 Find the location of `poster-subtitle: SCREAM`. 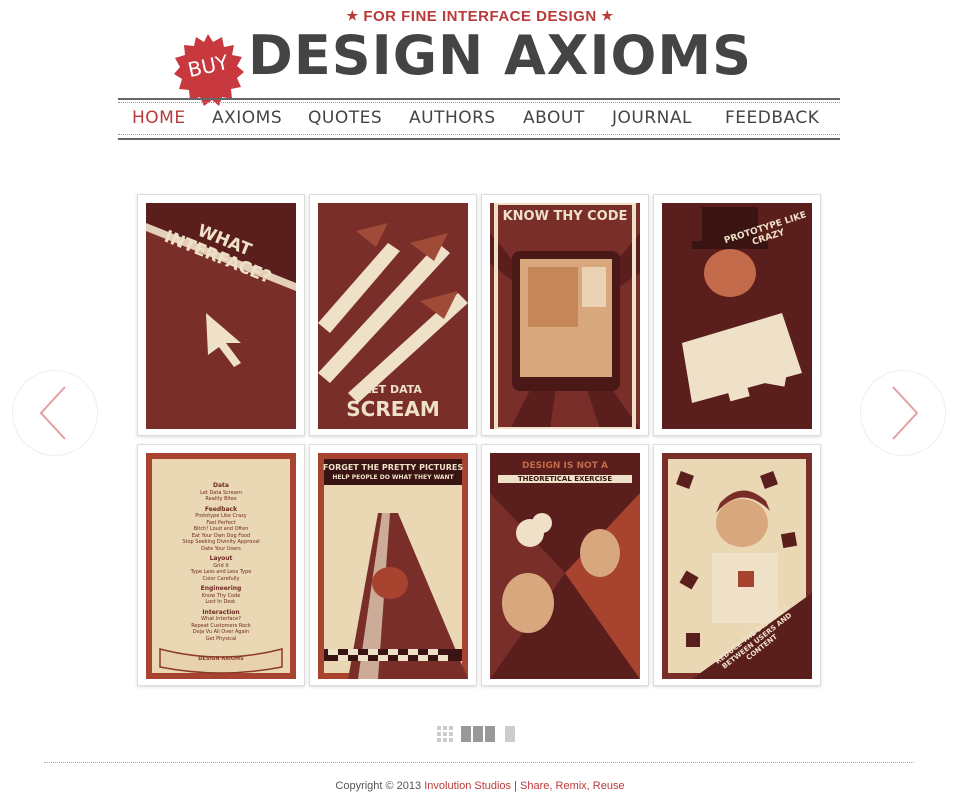

poster-subtitle: SCREAM is located at coordinates (393, 409).